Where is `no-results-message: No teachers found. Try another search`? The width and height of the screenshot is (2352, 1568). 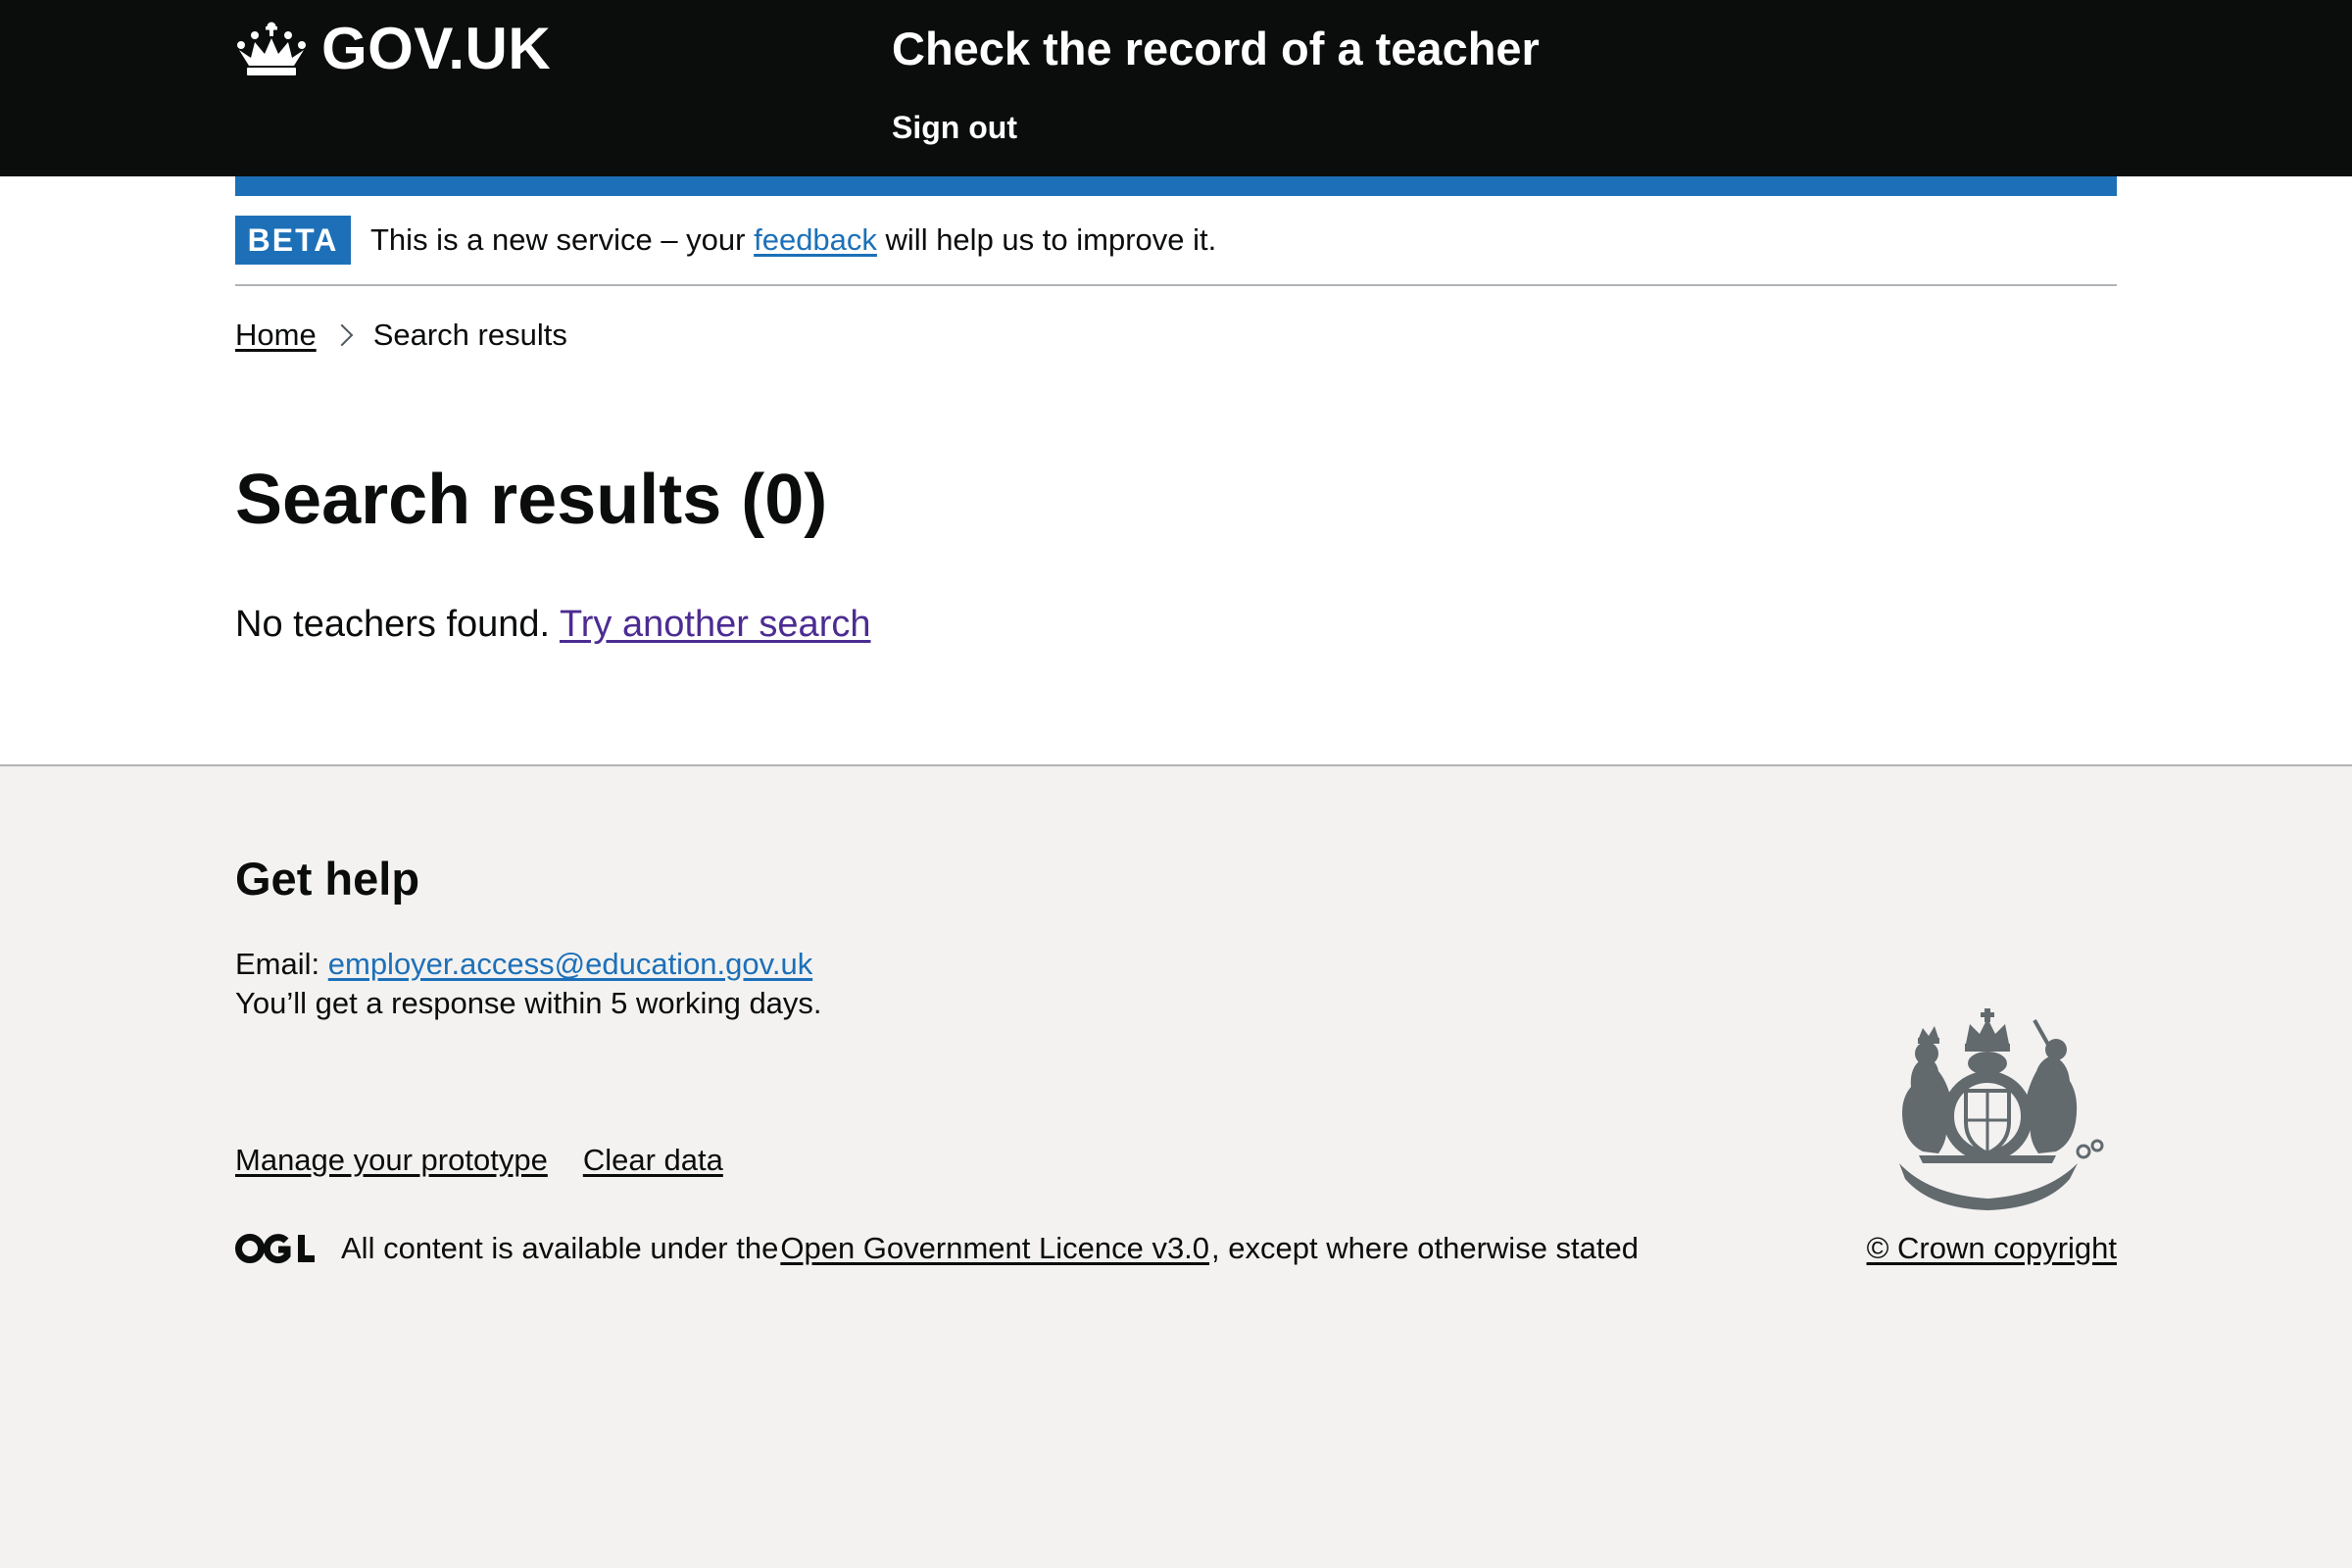
no-results-message: No teachers found. Try another search is located at coordinates (552, 624).